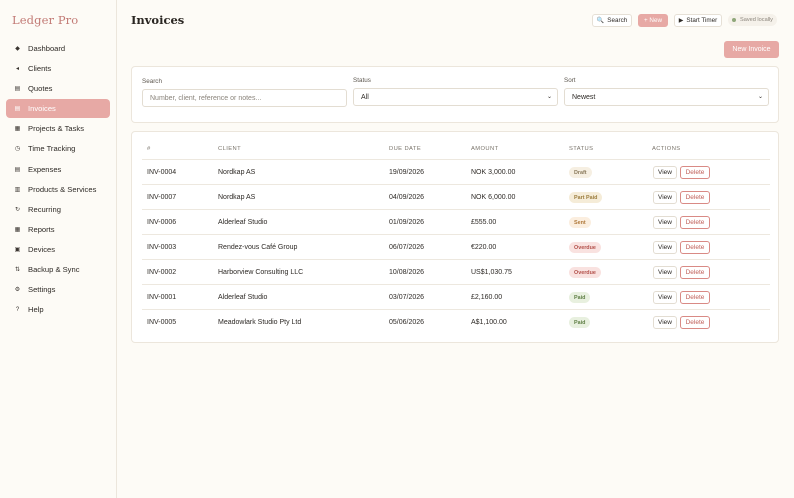 The width and height of the screenshot is (794, 498). Describe the element at coordinates (58, 309) in the screenshot. I see `sidebar-item-help: ? Help` at that location.